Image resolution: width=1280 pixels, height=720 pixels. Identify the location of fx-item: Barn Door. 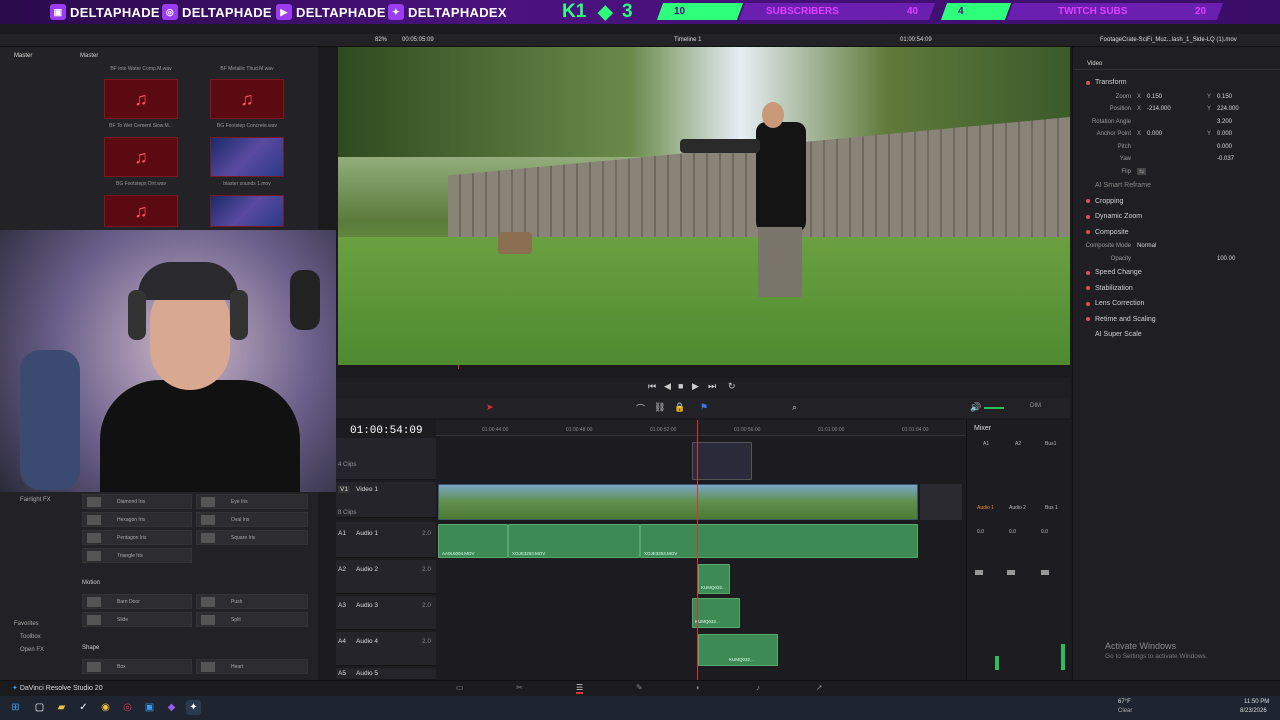
(137, 601).